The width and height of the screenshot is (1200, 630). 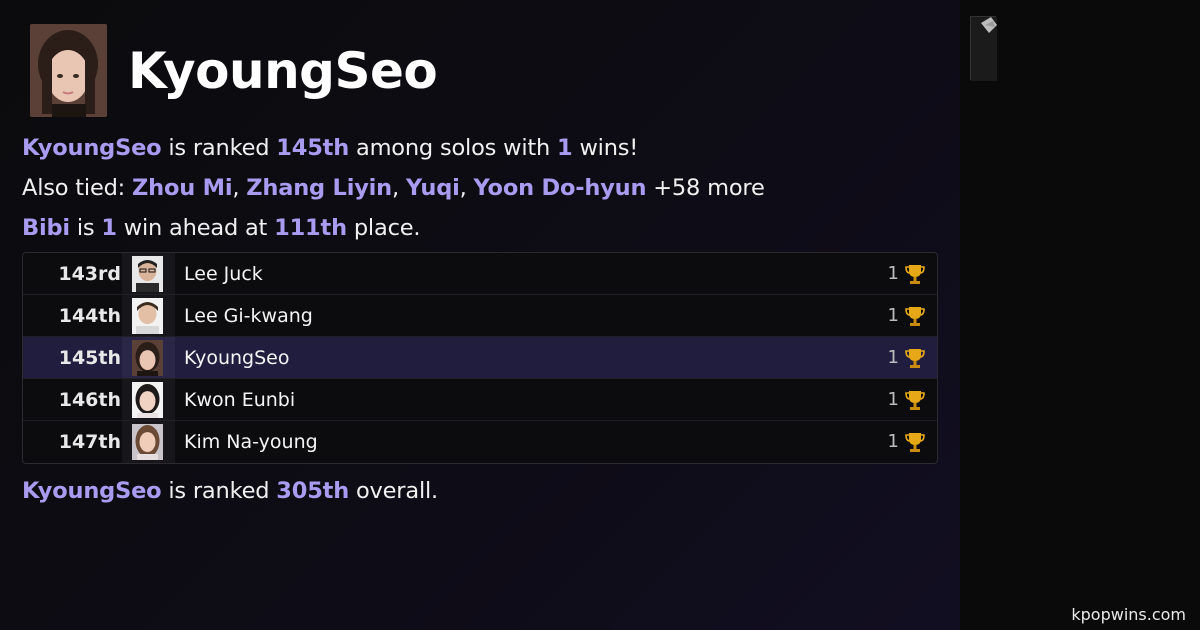 What do you see at coordinates (480, 400) in the screenshot?
I see `table-row: 146th Kwon Eunbi 1` at bounding box center [480, 400].